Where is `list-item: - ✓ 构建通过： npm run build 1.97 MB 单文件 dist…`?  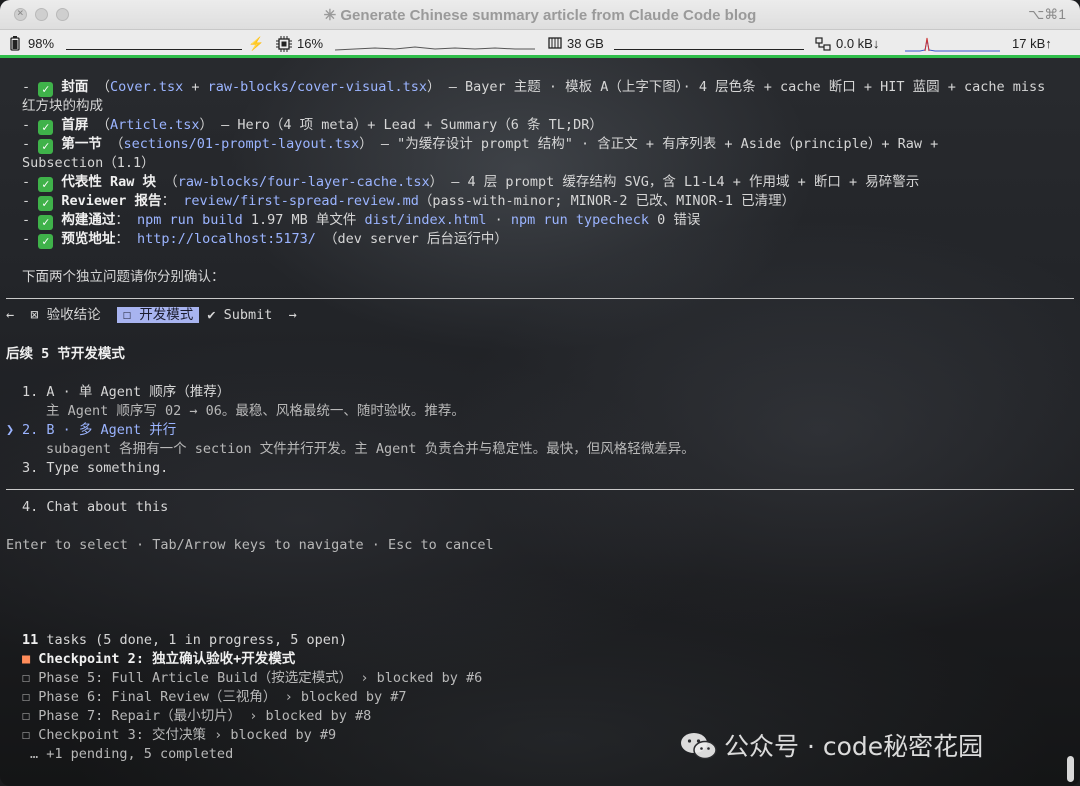
list-item: - ✓ 构建通过： npm run build 1.97 MB 单文件 dist… is located at coordinates (361, 221).